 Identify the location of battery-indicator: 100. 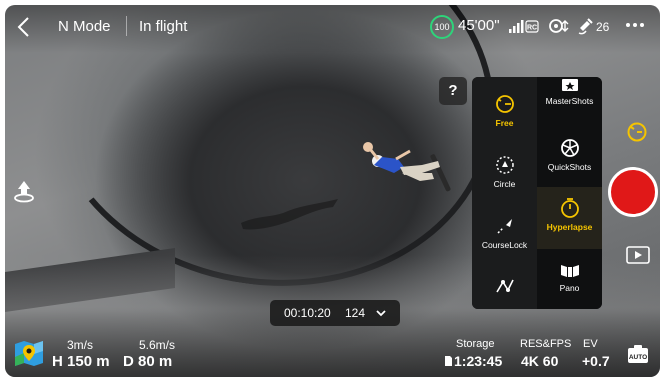
(442, 27).